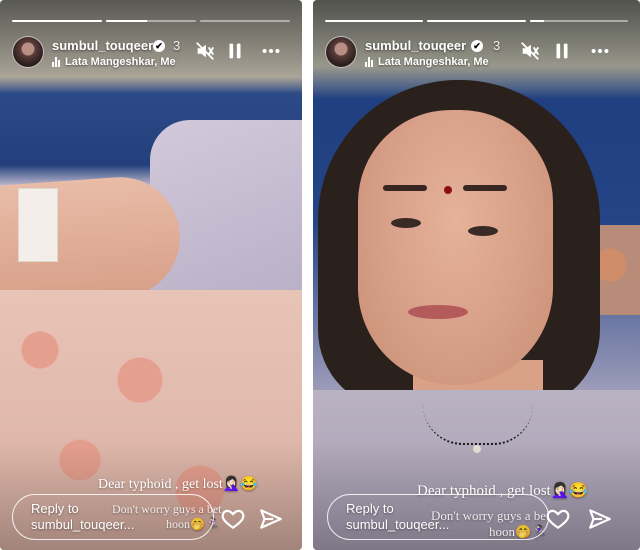 The width and height of the screenshot is (640, 550). What do you see at coordinates (178, 484) in the screenshot?
I see `caption-line-1: Dear typhoid , get lost🤦🏻‍♀️😂` at bounding box center [178, 484].